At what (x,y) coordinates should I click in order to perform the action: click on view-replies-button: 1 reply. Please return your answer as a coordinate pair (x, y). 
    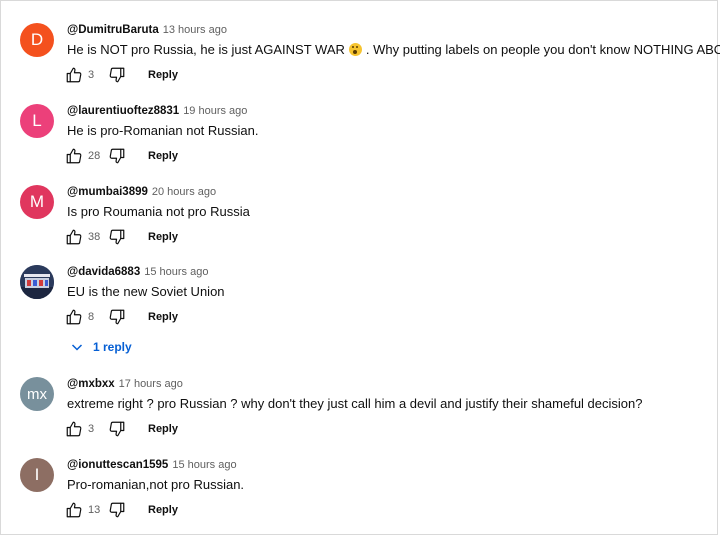
    Looking at the image, I should click on (101, 347).